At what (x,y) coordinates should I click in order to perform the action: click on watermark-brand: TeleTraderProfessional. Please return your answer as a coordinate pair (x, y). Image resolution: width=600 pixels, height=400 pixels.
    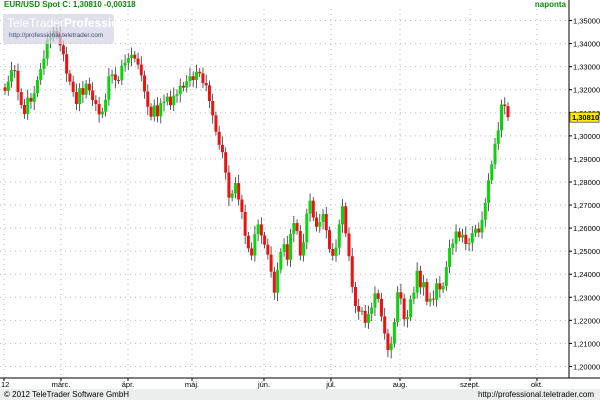
    Looking at the image, I should click on (71, 23).